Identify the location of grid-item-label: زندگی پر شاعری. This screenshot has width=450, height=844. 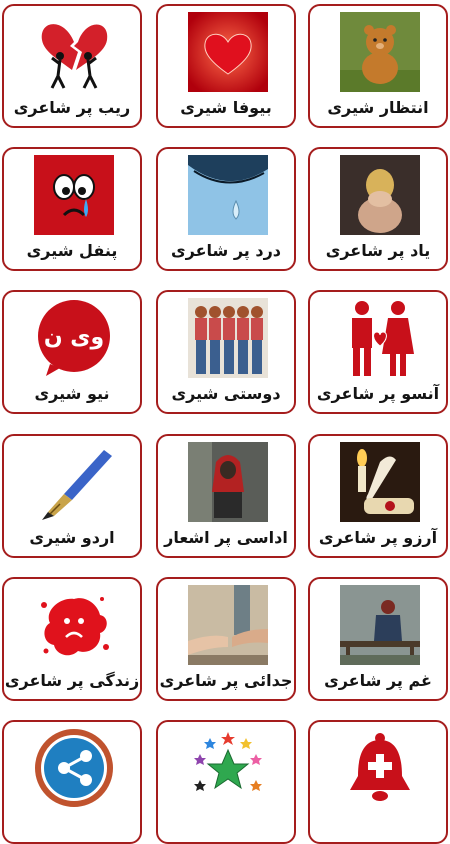
(72, 680).